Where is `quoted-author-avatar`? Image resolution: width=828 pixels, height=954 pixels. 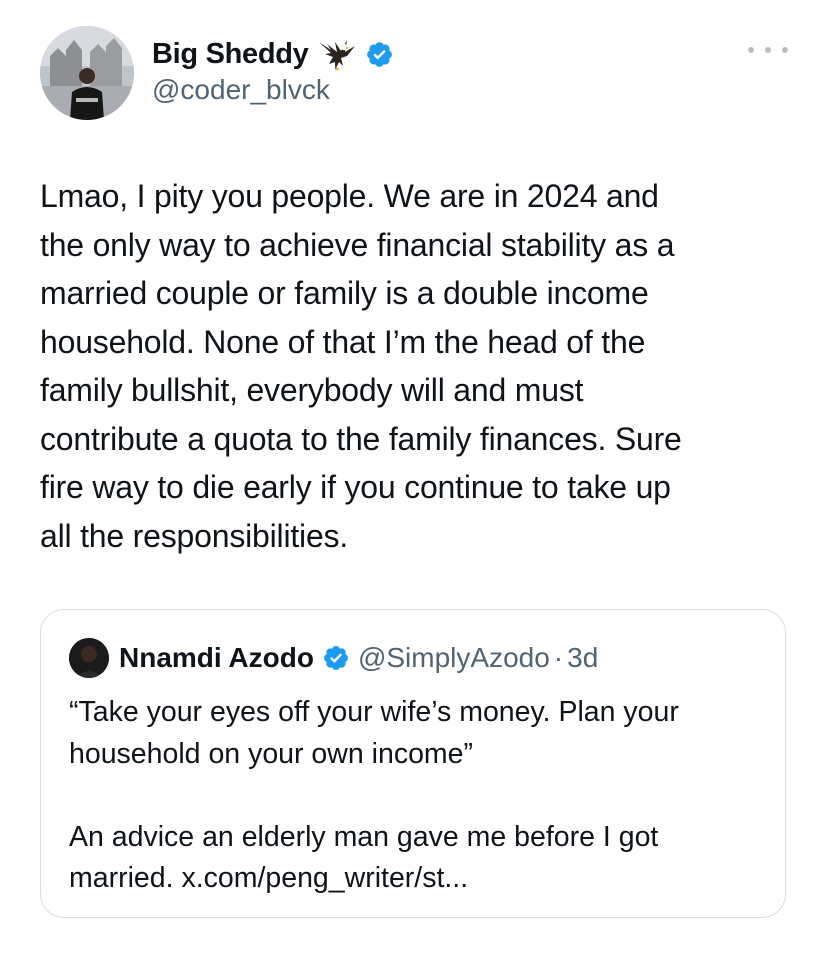
quoted-author-avatar is located at coordinates (89, 658).